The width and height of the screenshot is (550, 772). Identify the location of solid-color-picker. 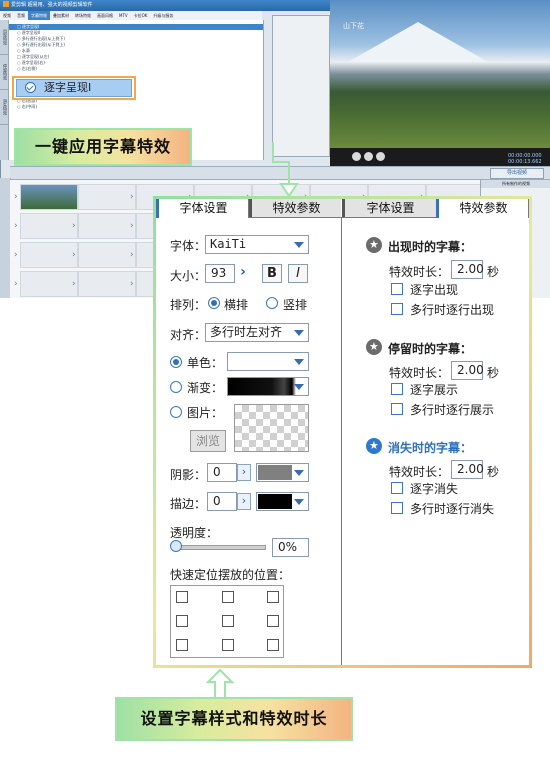
(268, 361).